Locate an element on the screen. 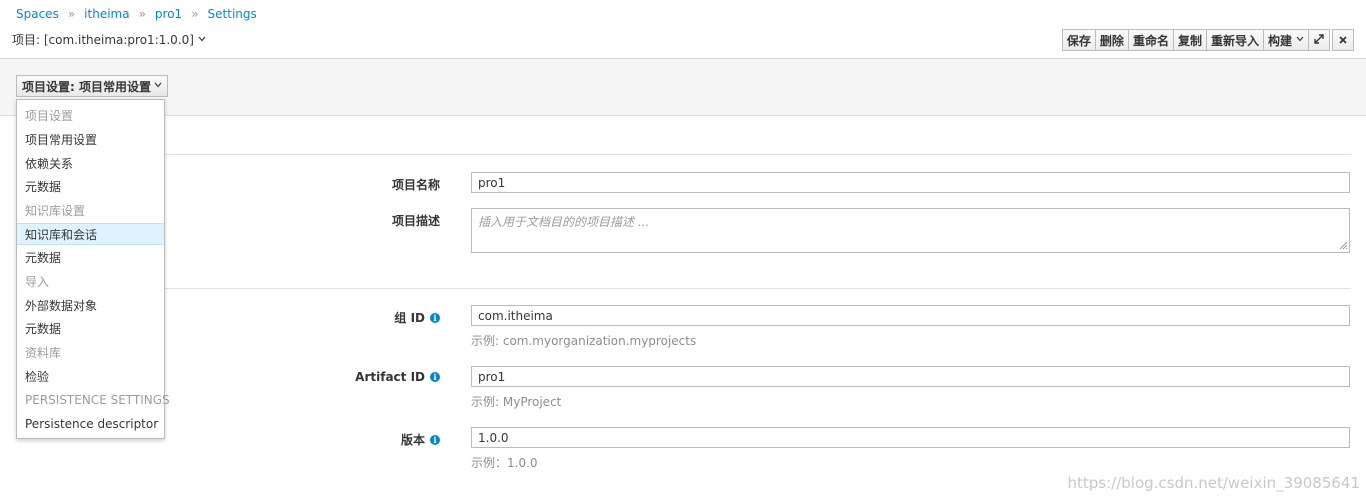 This screenshot has width=1366, height=501. group-id-input is located at coordinates (910, 315).